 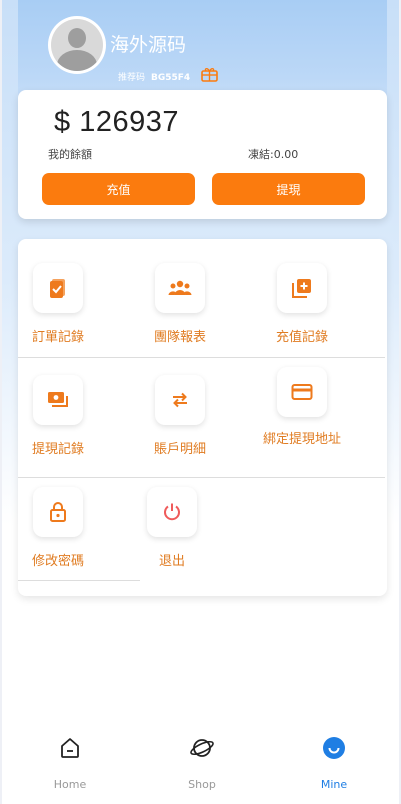 What do you see at coordinates (301, 288) in the screenshot?
I see `add-record-icon` at bounding box center [301, 288].